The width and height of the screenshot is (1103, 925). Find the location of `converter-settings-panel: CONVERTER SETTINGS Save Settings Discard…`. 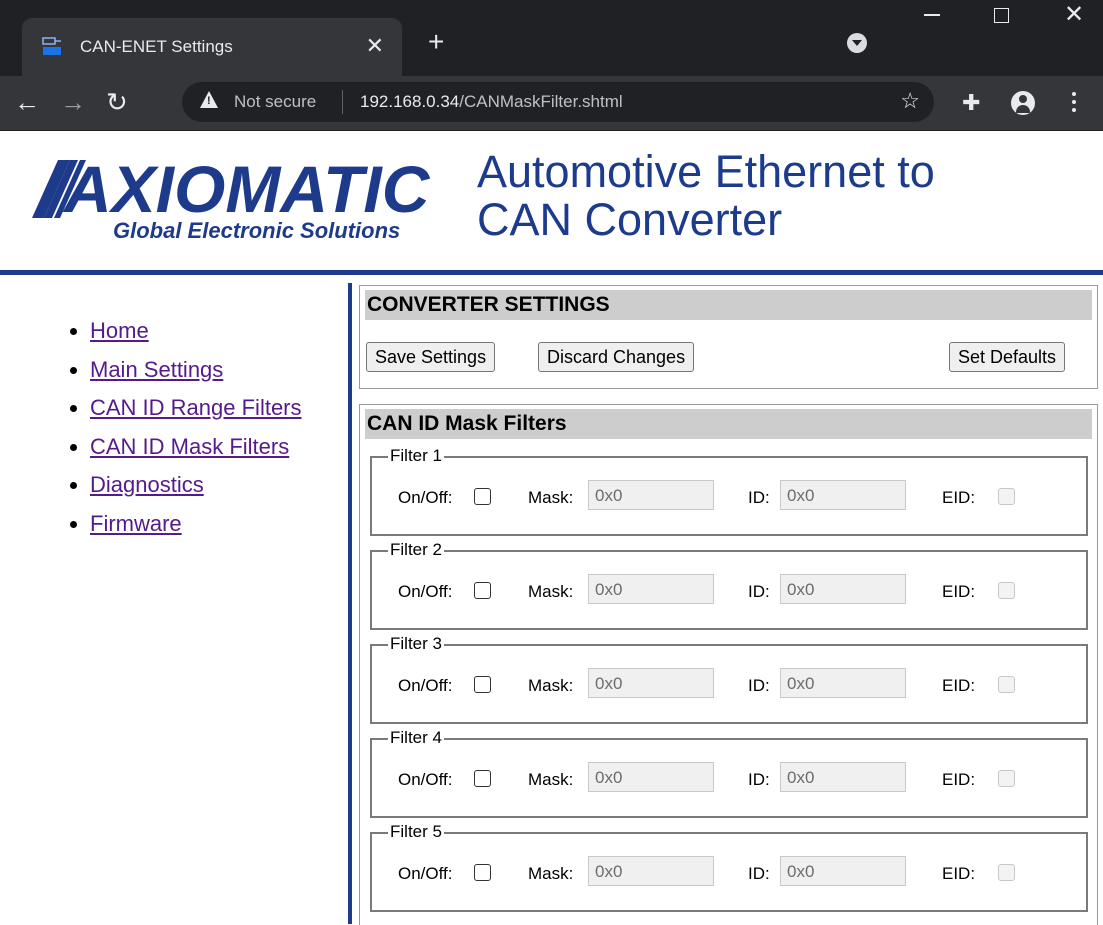

converter-settings-panel: CONVERTER SETTINGS Save Settings Discard… is located at coordinates (728, 337).